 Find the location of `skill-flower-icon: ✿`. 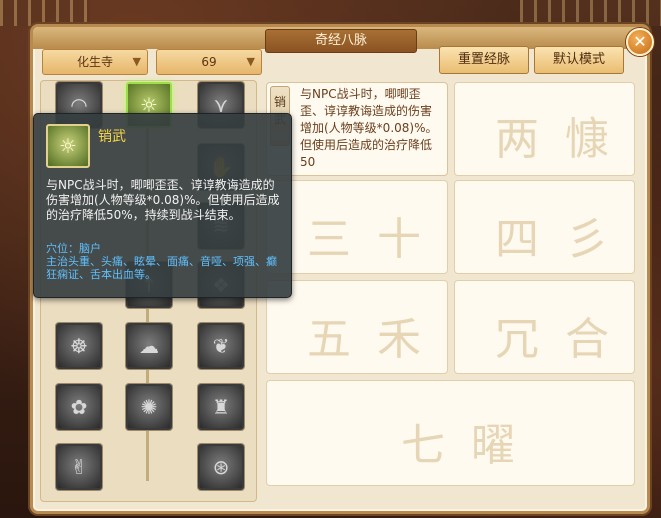

skill-flower-icon: ✿ is located at coordinates (79, 407).